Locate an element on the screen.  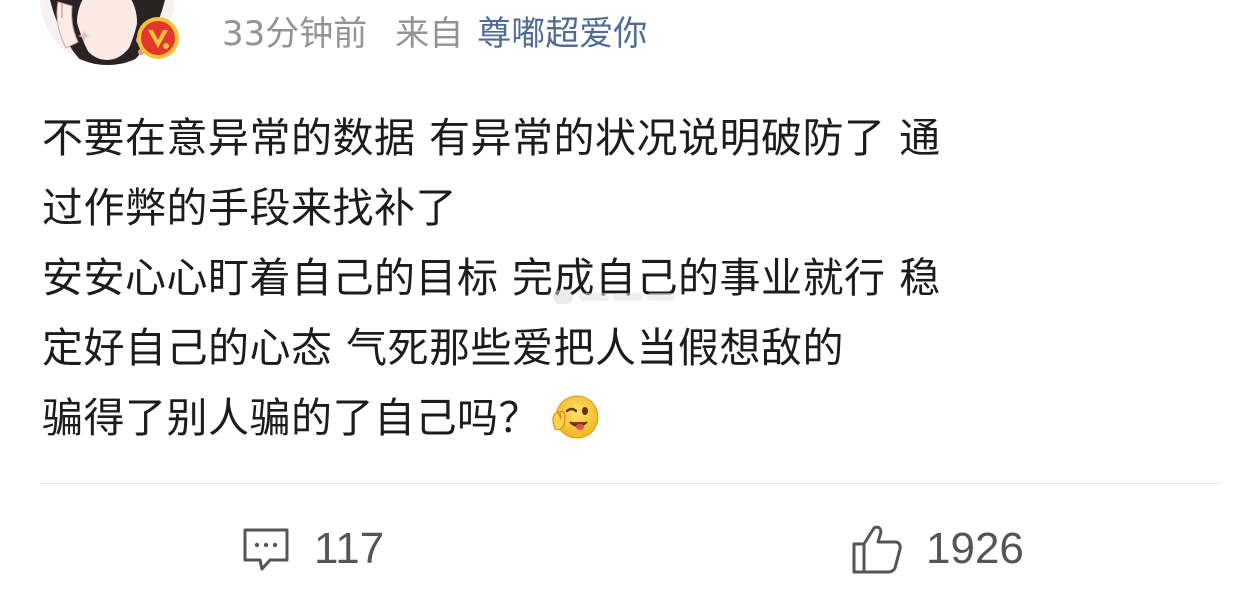
source-link: 尊嘟超爱你 is located at coordinates (562, 34).